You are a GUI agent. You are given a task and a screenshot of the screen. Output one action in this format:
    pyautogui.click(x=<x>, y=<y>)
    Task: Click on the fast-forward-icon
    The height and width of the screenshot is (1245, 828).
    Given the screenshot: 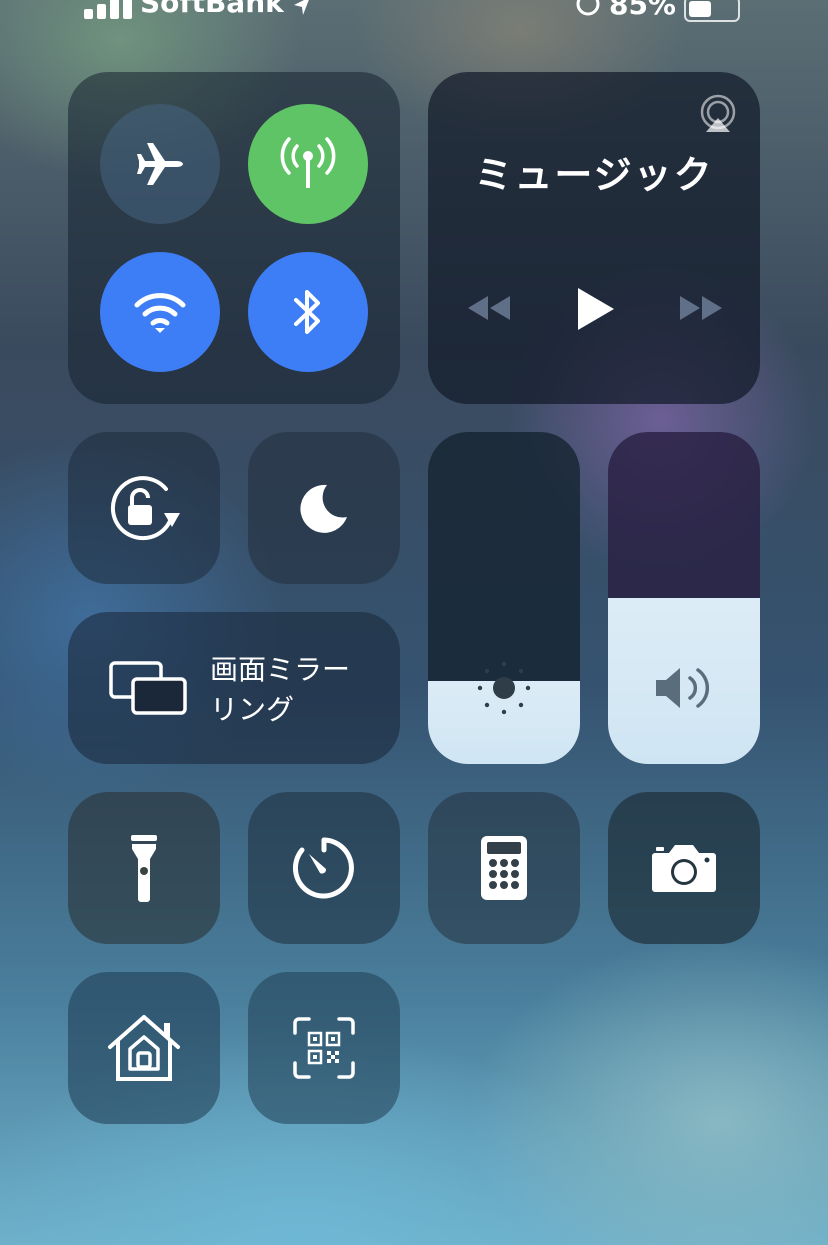 What is the action you would take?
    pyautogui.click(x=701, y=308)
    